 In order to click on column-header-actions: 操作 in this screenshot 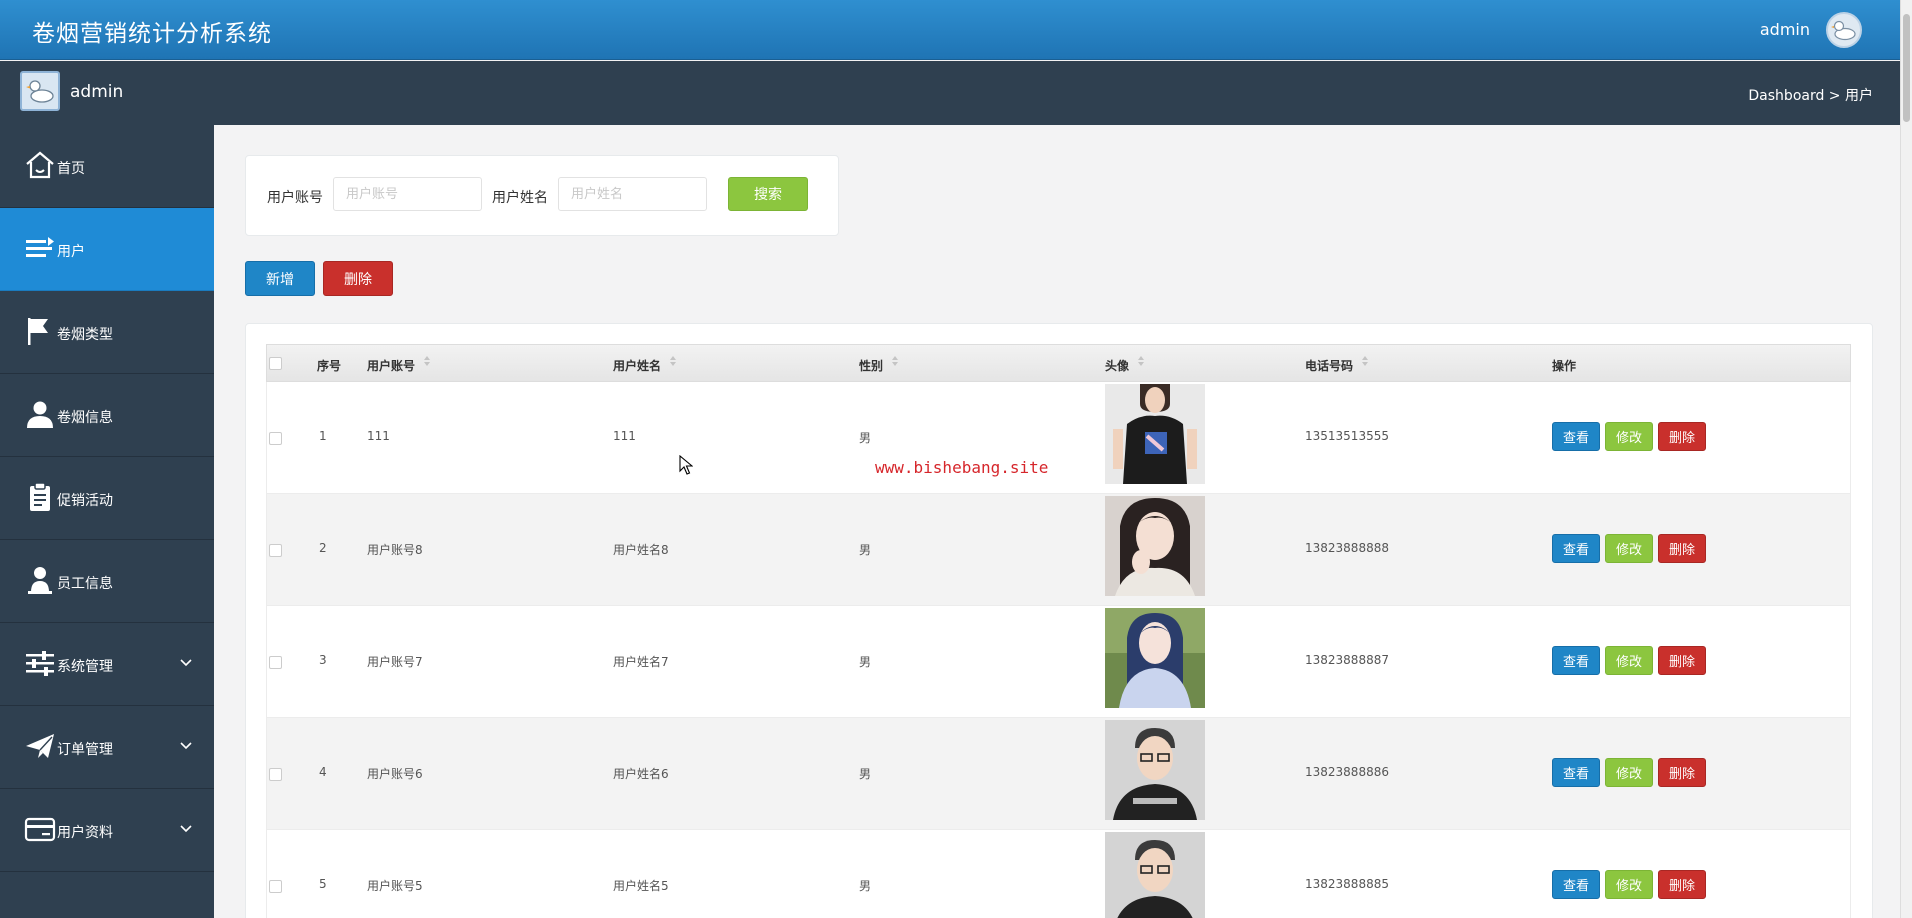, I will do `click(1564, 366)`.